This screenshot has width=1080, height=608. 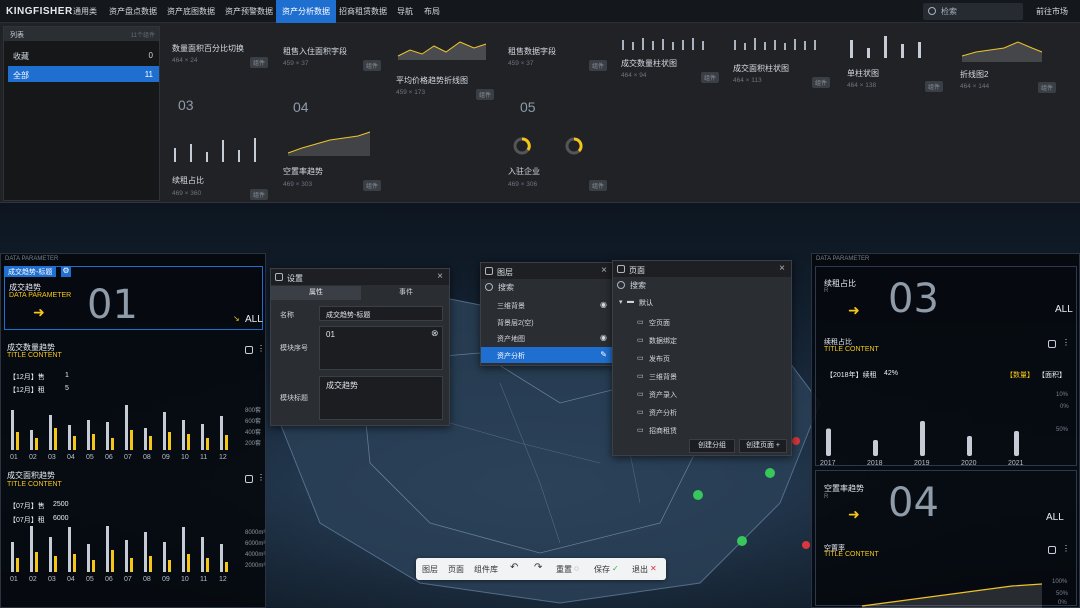 What do you see at coordinates (514, 567) in the screenshot?
I see `undo-icon: ↶` at bounding box center [514, 567].